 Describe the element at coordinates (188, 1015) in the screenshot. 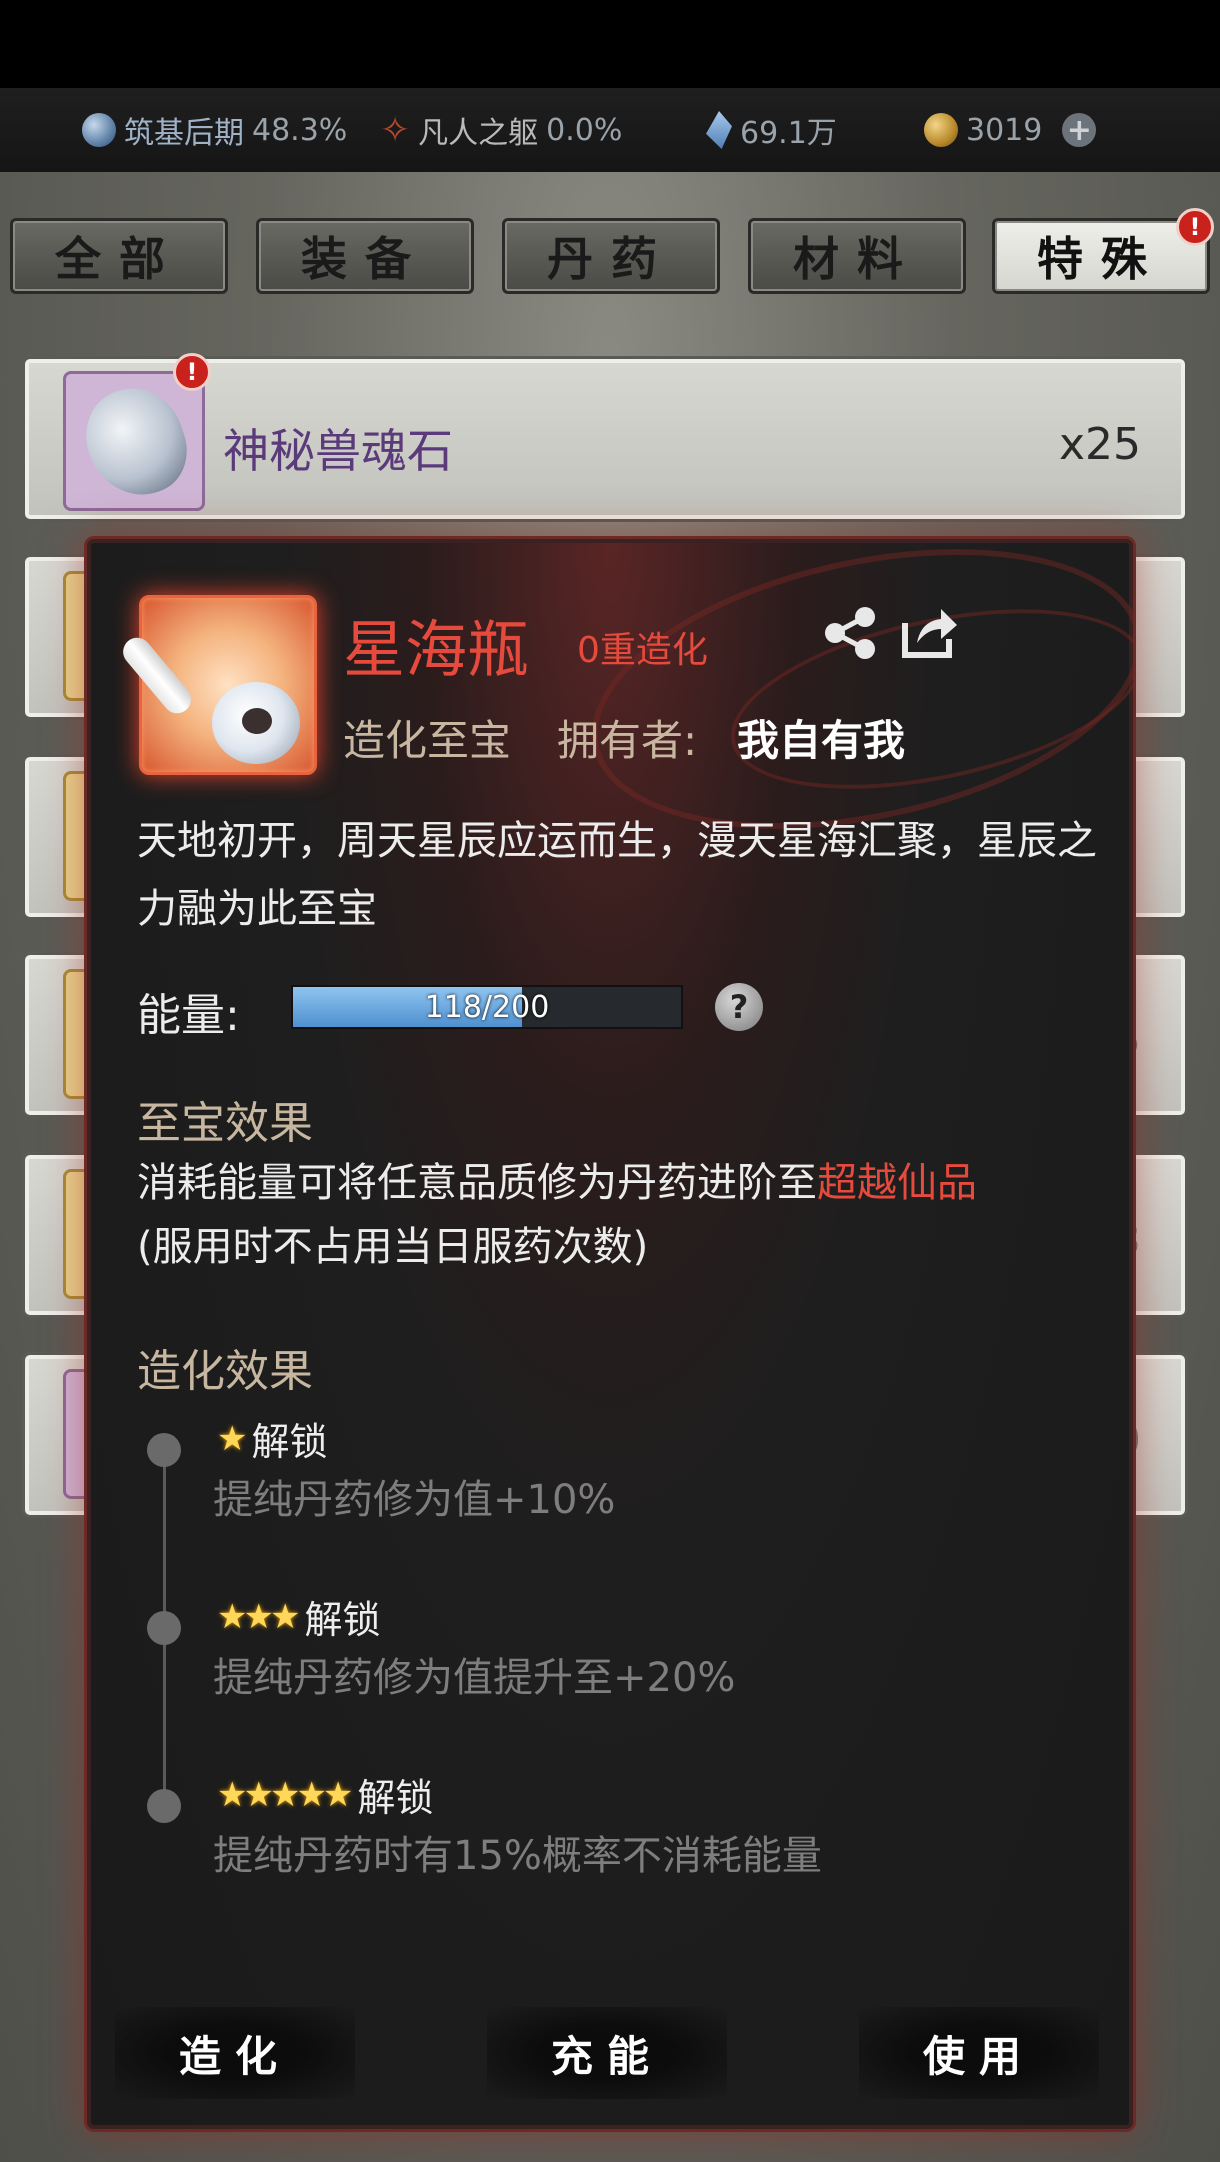

I see `energy-label: 能量:` at that location.